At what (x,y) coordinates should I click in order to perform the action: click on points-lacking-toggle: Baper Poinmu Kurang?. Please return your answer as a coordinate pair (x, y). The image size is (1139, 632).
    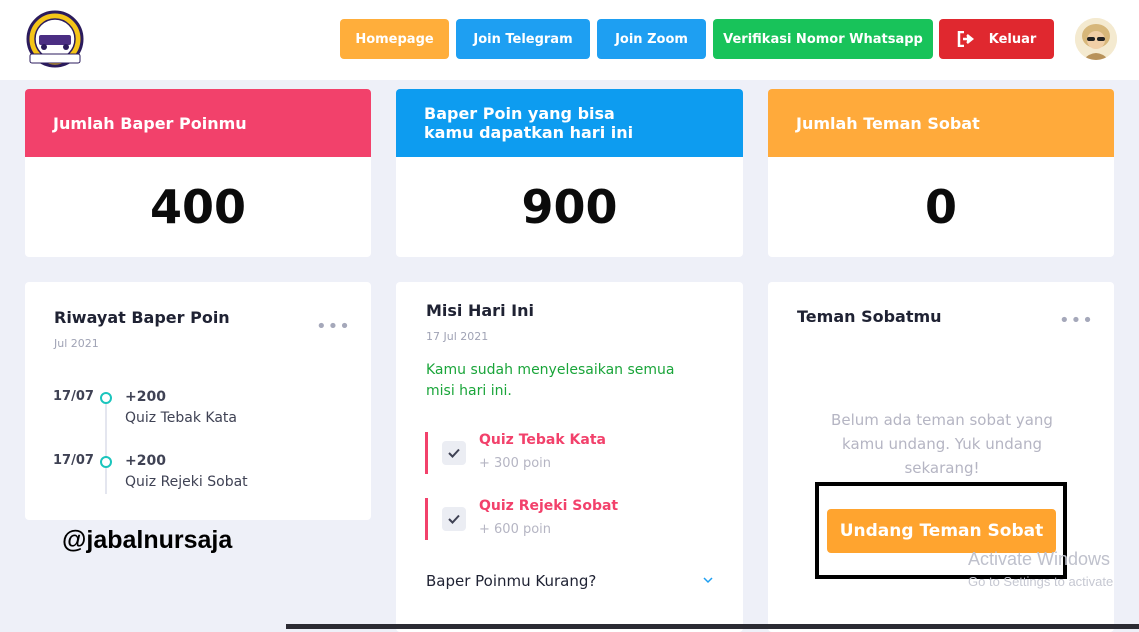
    Looking at the image, I should click on (511, 581).